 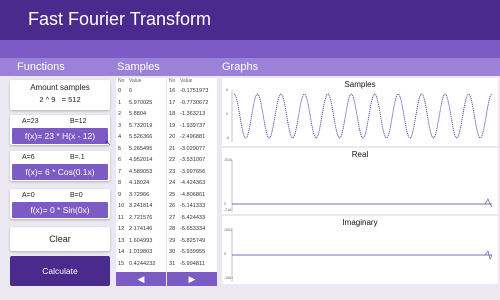 I want to click on sample-index: 9, so click(x=120, y=194).